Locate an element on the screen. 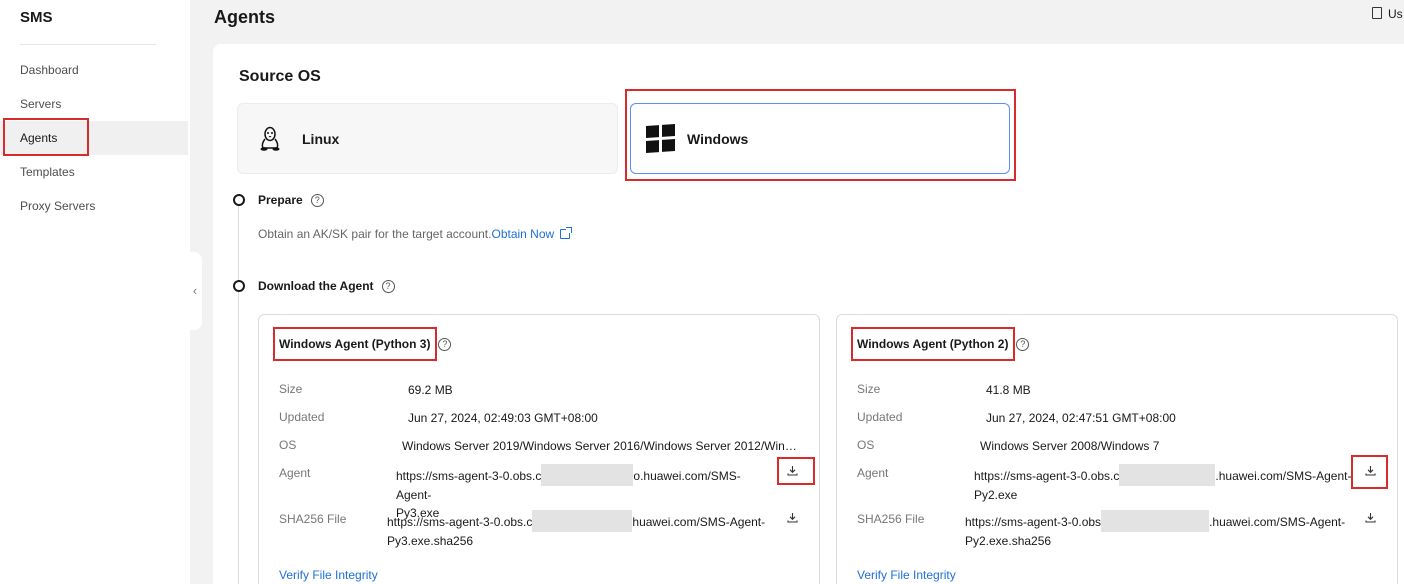  url-part: Py2.exe.sha256 is located at coordinates (1008, 541).